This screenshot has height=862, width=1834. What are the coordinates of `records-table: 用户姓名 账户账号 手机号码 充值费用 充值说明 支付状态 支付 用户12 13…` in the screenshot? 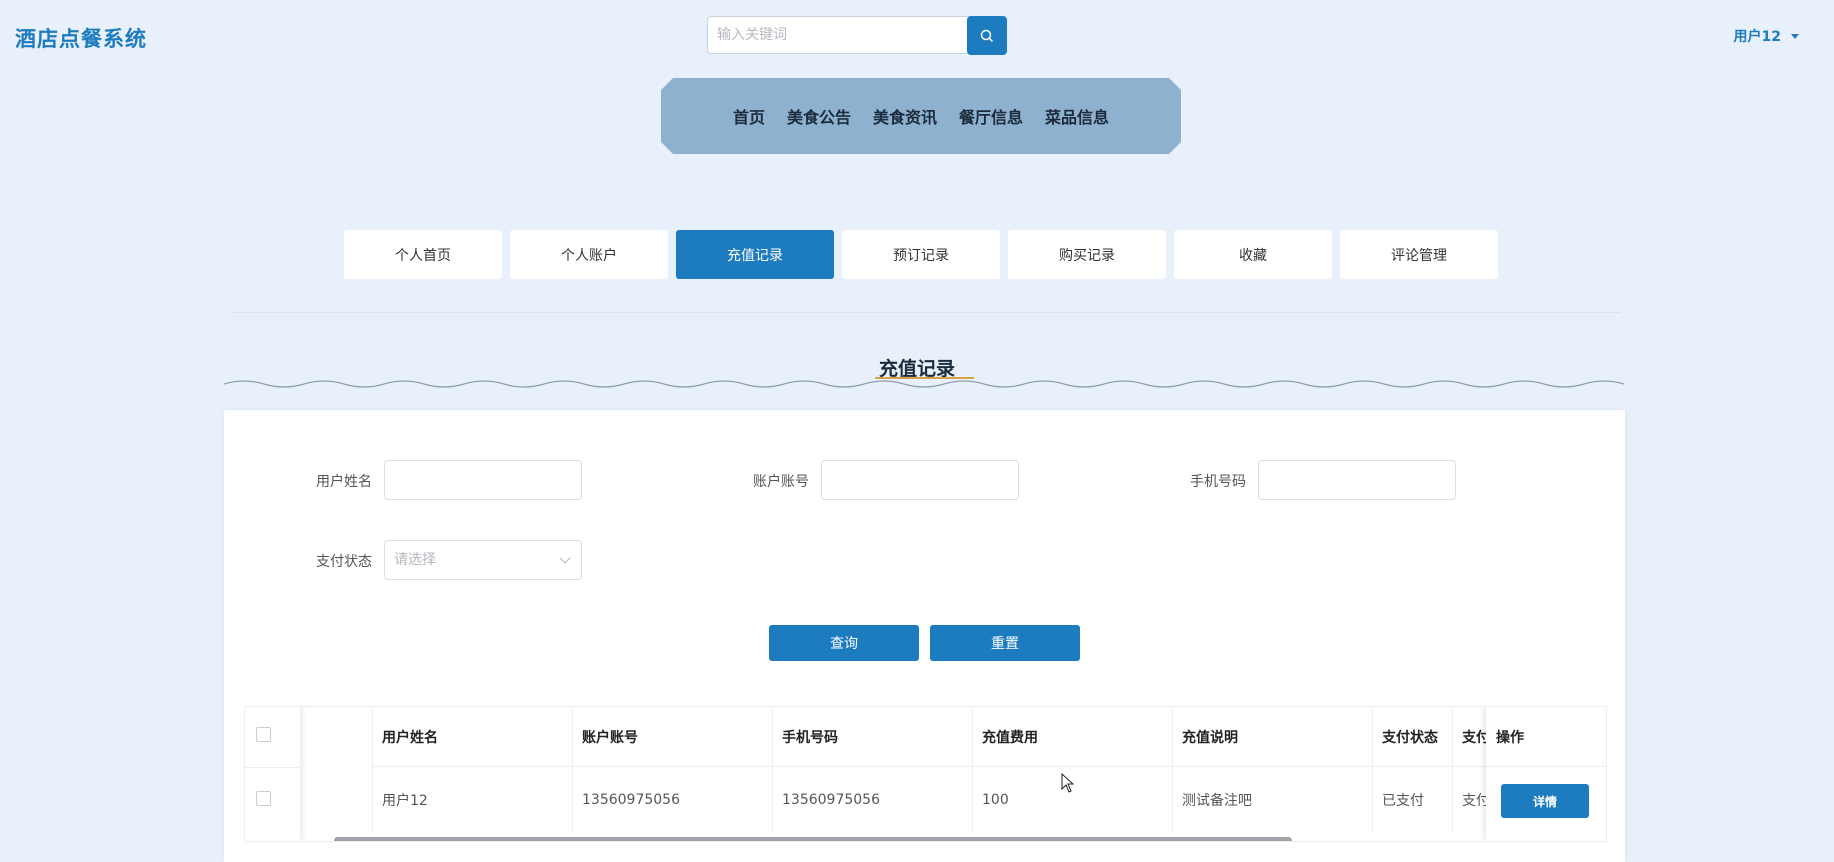 It's located at (925, 774).